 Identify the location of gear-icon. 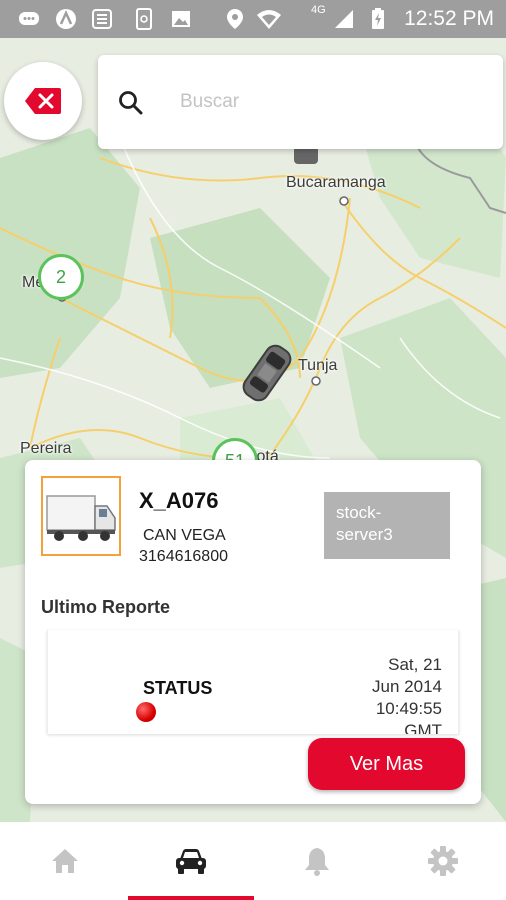
(443, 861).